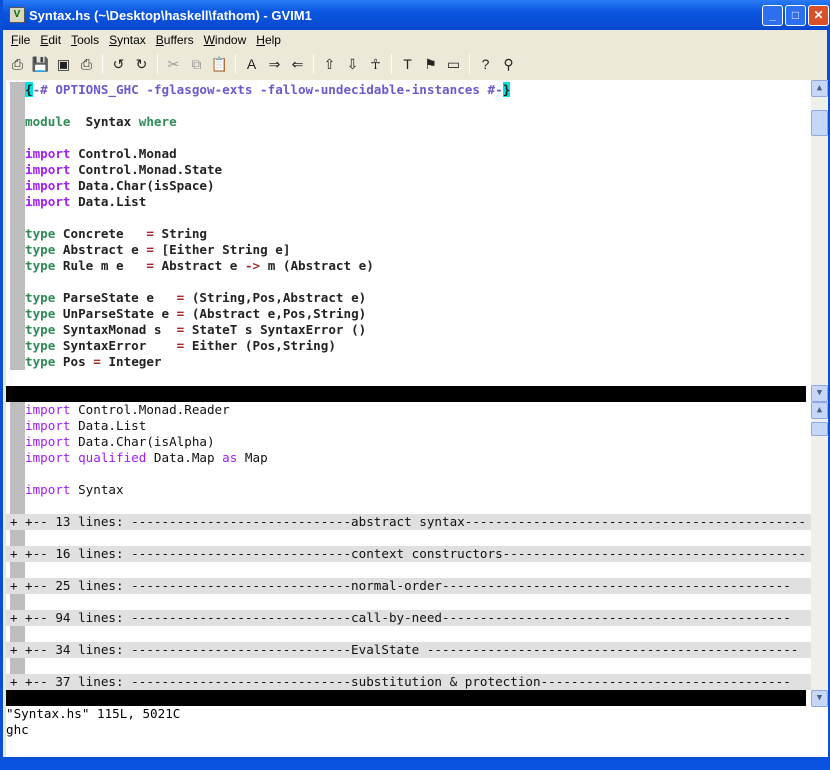  I want to click on jump-tag-icon: ▭, so click(453, 64).